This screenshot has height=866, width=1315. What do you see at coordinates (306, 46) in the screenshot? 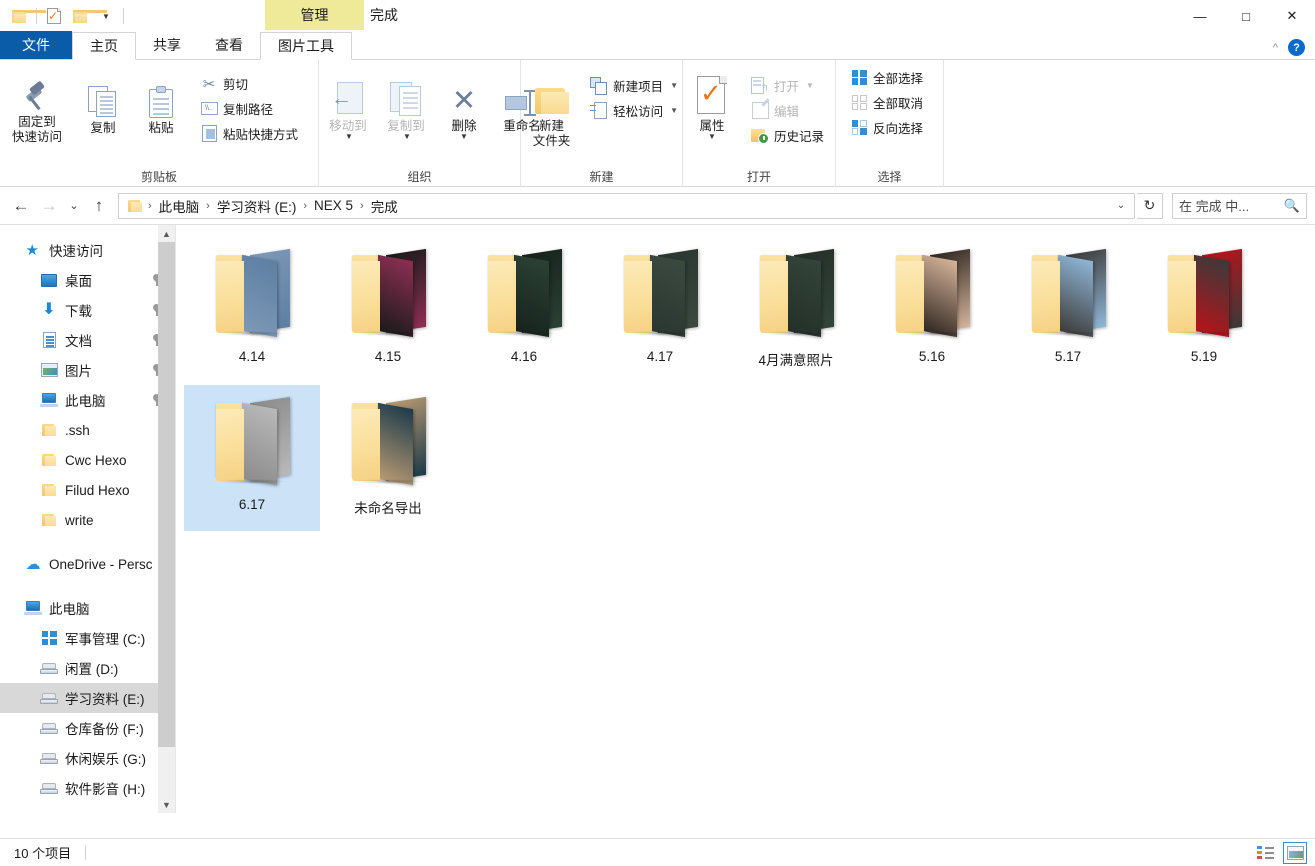
I see `tab-picture-tools: 图片工具` at bounding box center [306, 46].